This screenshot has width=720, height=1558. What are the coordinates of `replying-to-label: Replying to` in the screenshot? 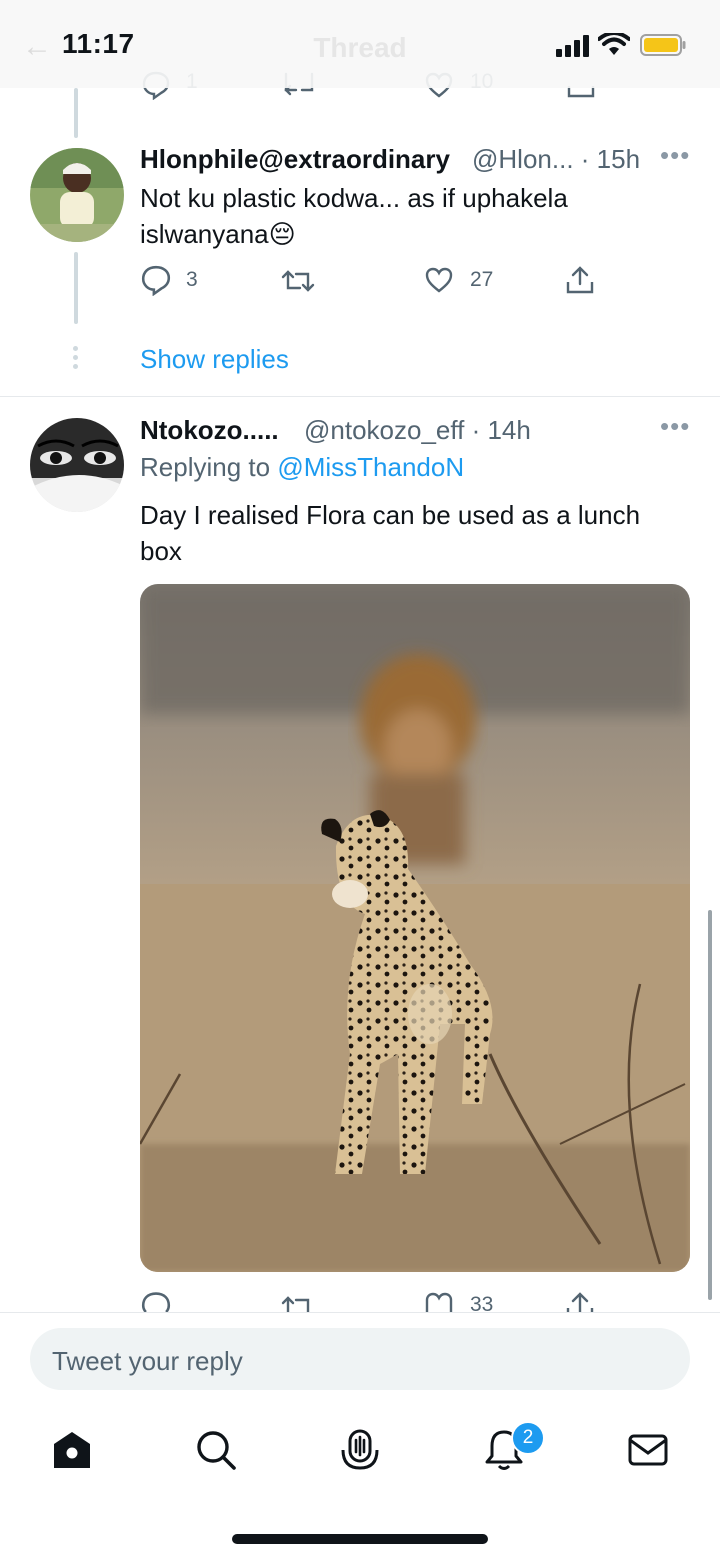 It's located at (209, 467).